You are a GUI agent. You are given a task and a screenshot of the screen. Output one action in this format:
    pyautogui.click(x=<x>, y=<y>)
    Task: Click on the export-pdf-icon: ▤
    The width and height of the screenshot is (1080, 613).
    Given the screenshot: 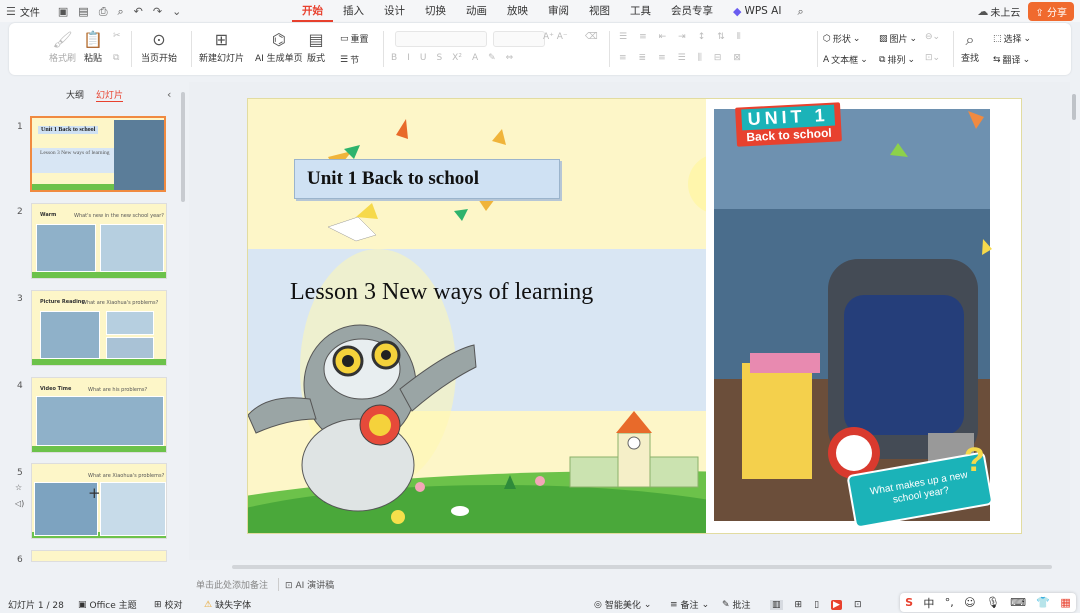 What is the action you would take?
    pyautogui.click(x=83, y=11)
    